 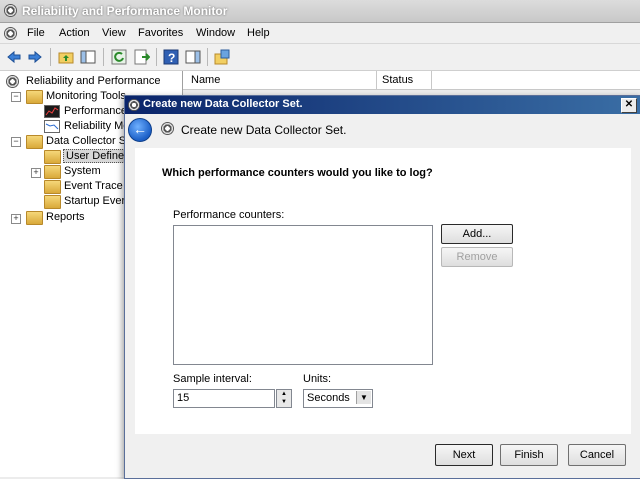 I want to click on up-folder-icon, so click(x=66, y=57).